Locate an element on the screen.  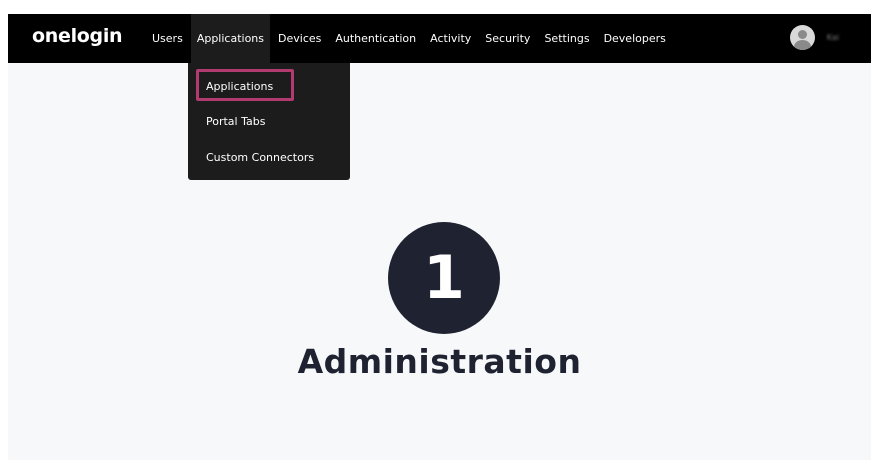
user-menu: Kai is located at coordinates (814, 37).